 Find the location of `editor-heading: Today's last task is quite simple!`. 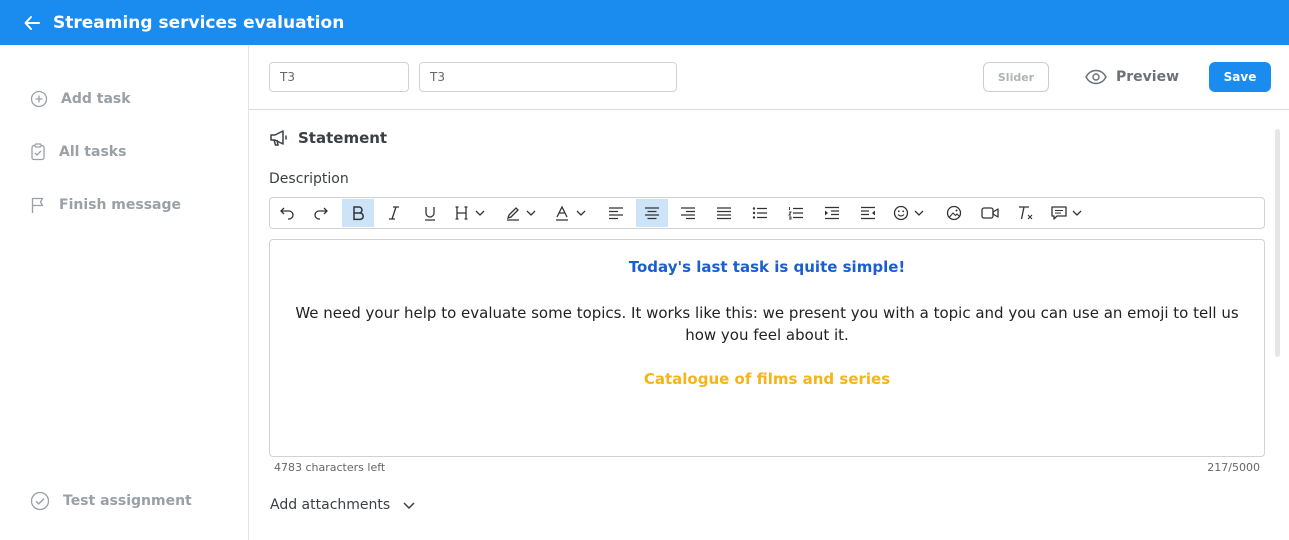

editor-heading: Today's last task is quite simple! is located at coordinates (767, 267).